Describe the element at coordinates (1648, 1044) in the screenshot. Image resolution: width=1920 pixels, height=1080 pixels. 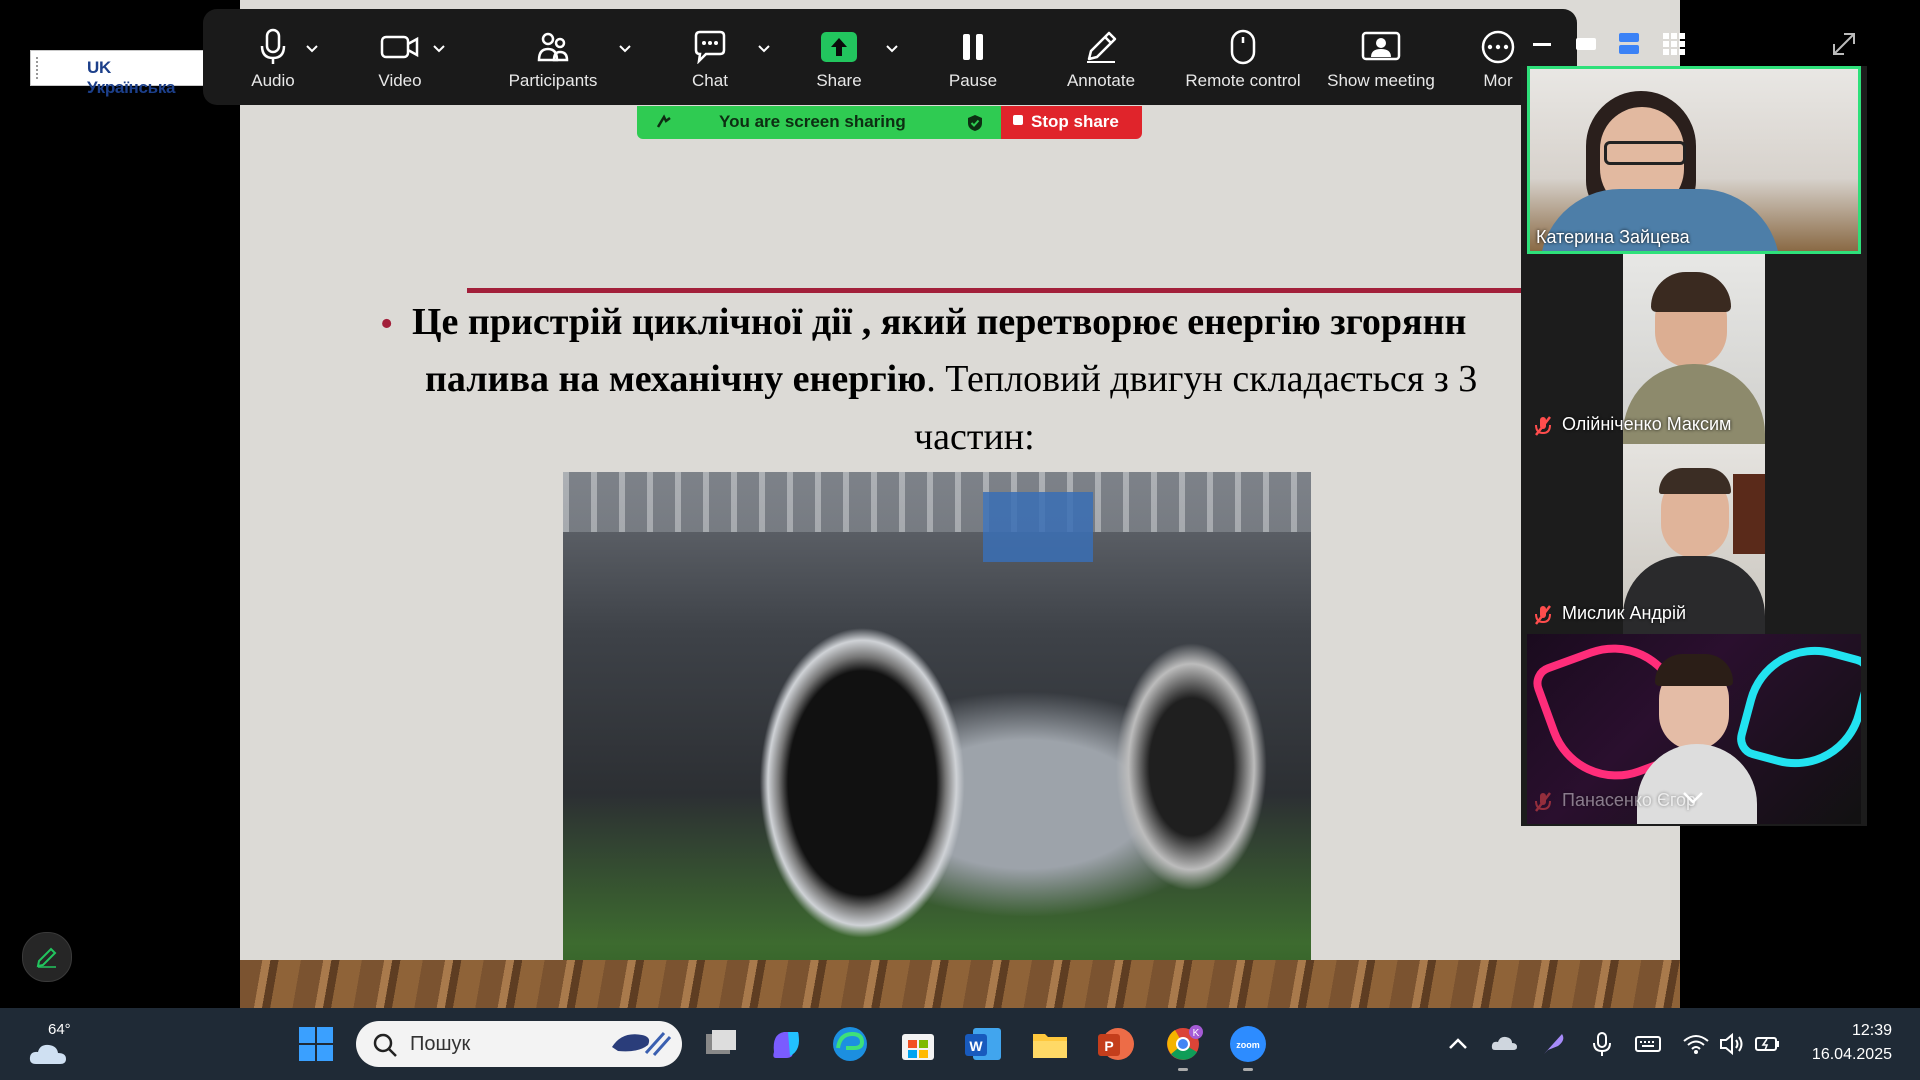
I see `keyboard-icon` at that location.